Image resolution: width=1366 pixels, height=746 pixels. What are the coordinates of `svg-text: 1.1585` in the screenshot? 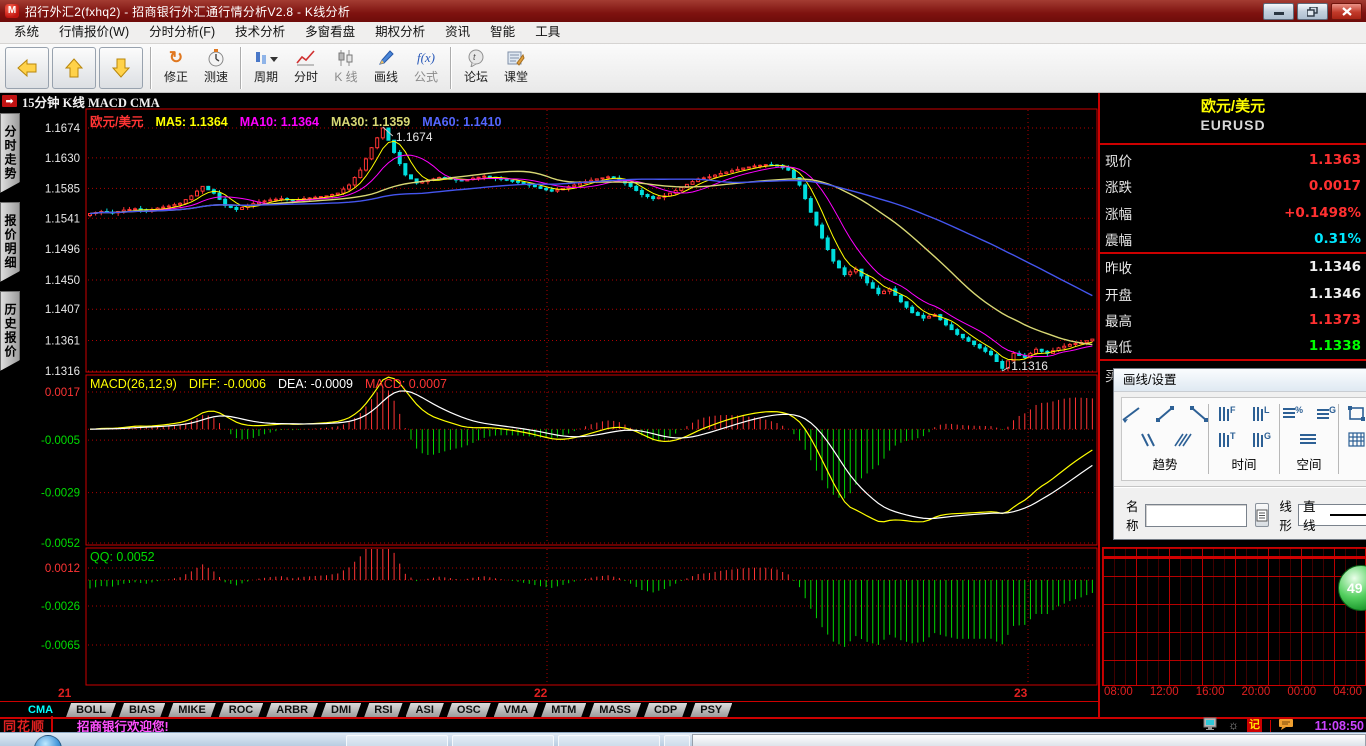 It's located at (62, 189).